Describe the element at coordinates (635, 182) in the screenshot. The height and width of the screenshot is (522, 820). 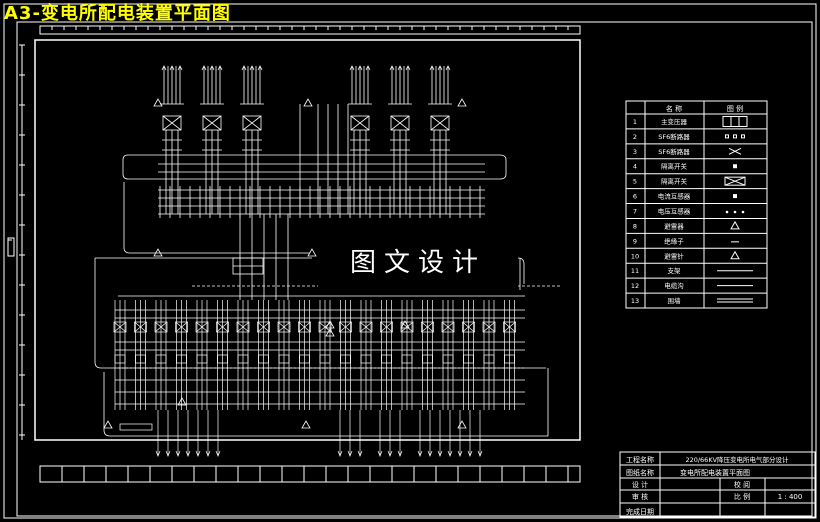
I see `legend-row-no: 5` at that location.